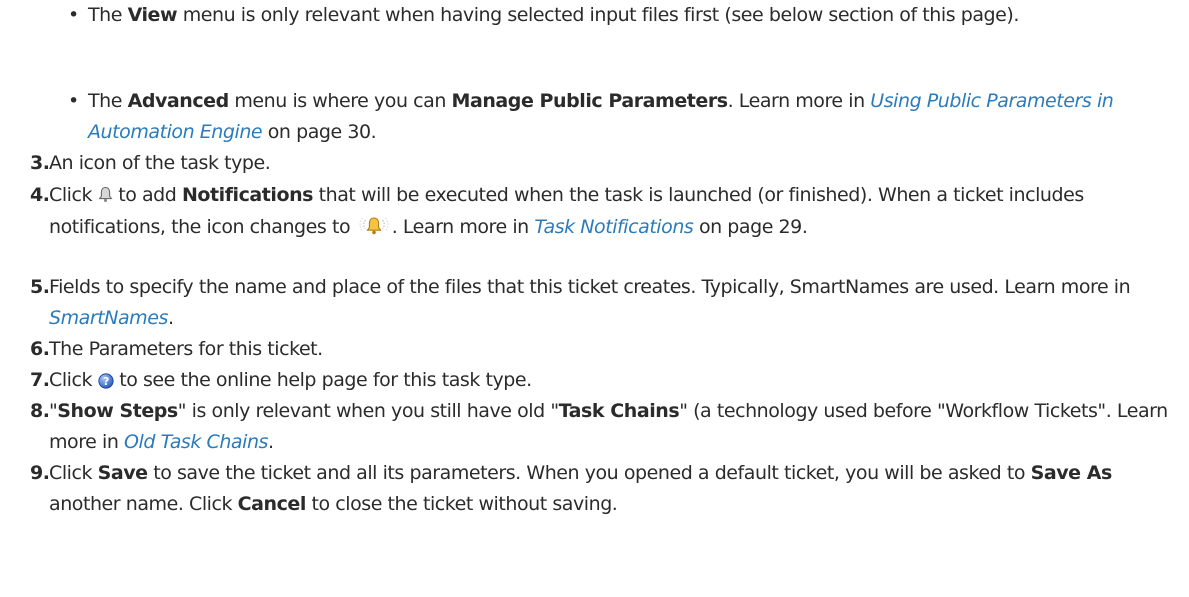 The height and width of the screenshot is (597, 1189). What do you see at coordinates (122, 473) in the screenshot?
I see `save-label: Save` at bounding box center [122, 473].